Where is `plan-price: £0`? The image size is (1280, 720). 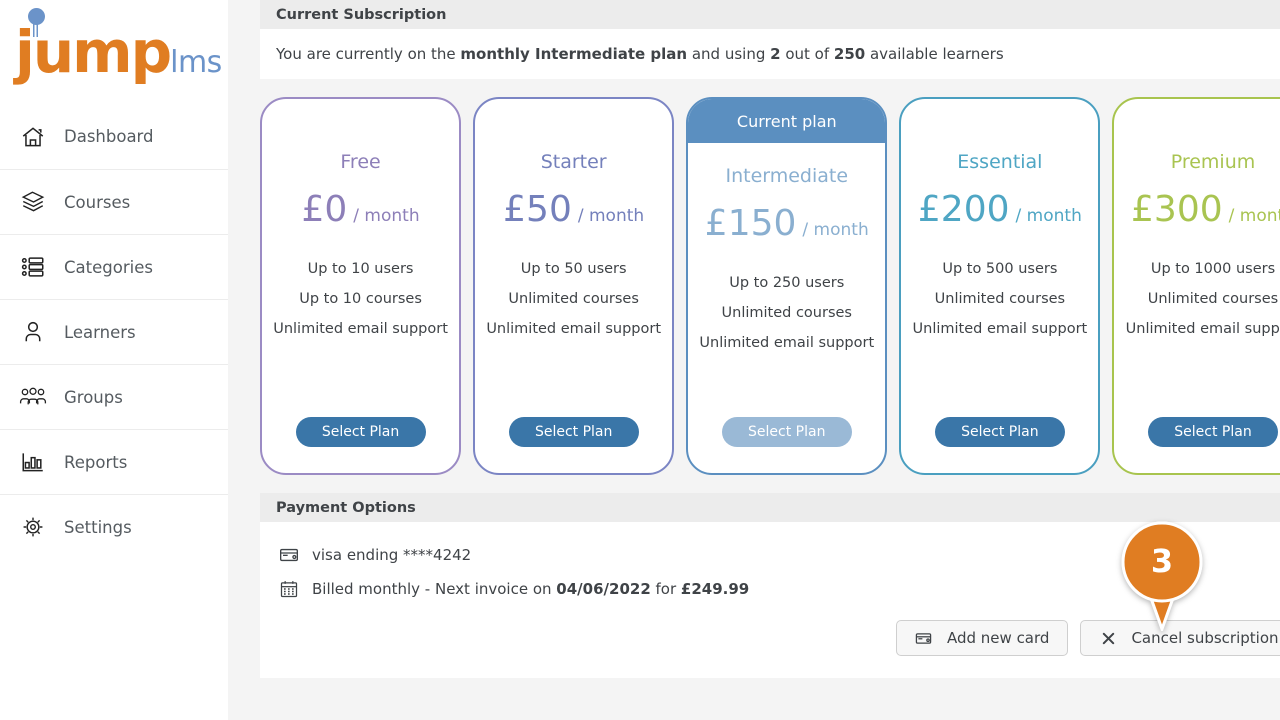 plan-price: £0 is located at coordinates (324, 209).